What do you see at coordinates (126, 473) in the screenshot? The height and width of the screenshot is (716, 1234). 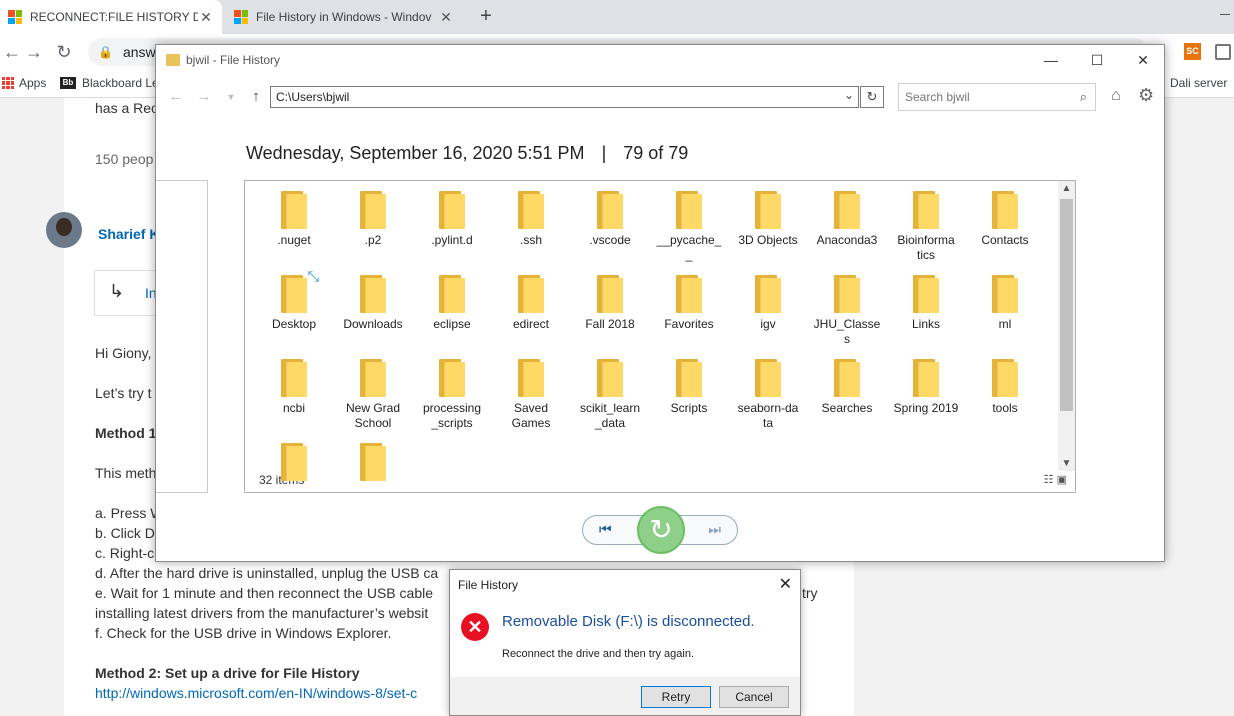 I see `page-text: This meth` at bounding box center [126, 473].